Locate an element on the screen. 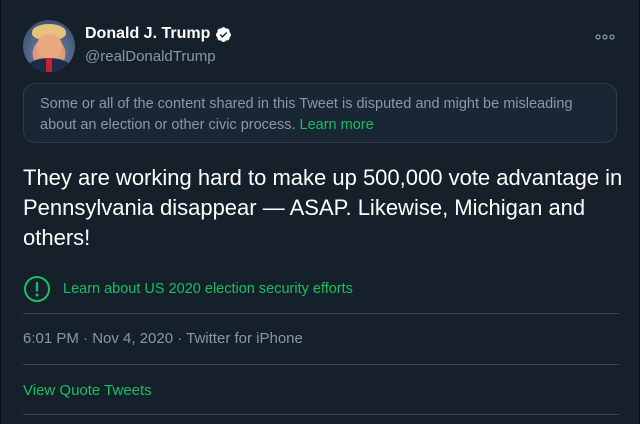 This screenshot has width=640, height=424. learn-more-link: Learn more is located at coordinates (337, 125).